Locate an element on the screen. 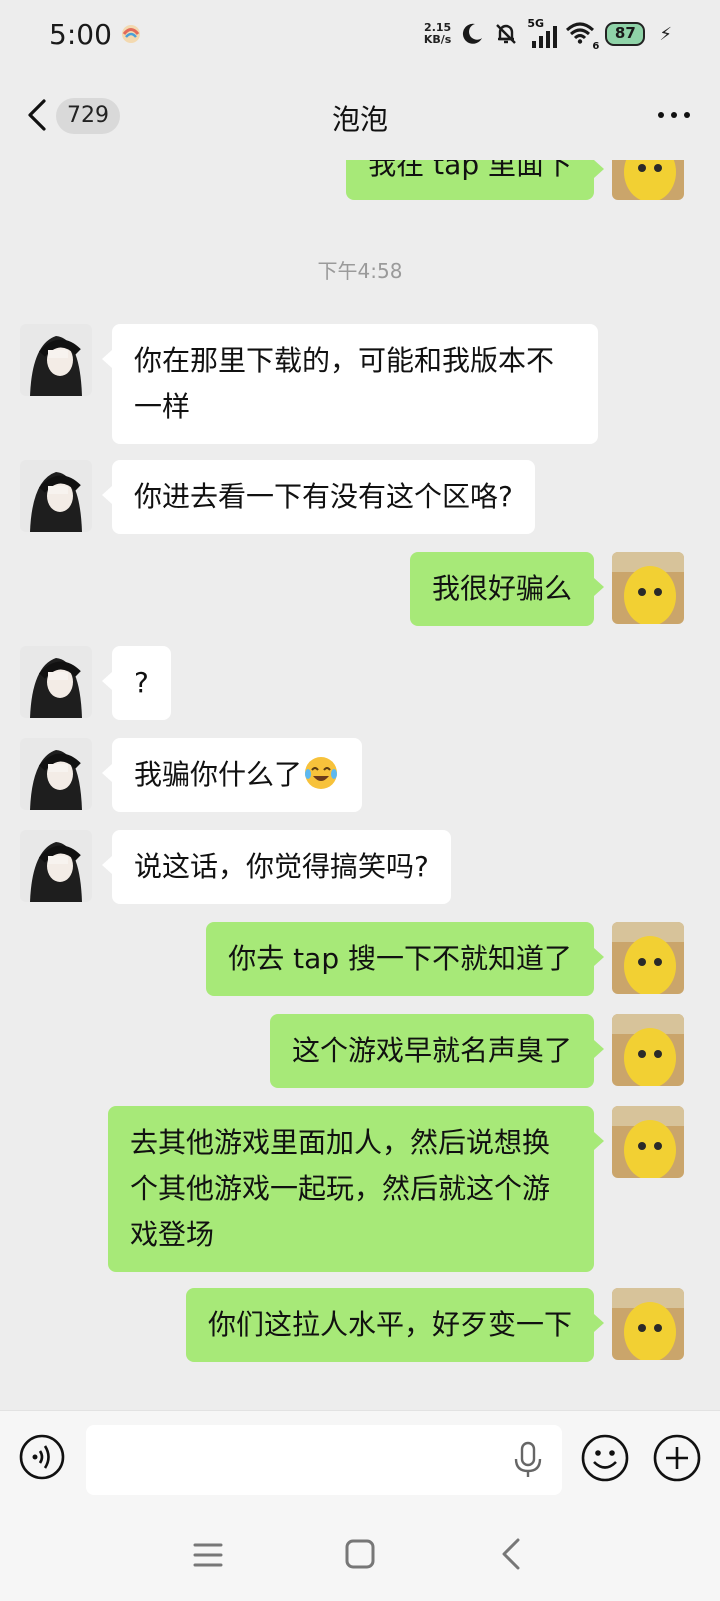 The image size is (720, 1601). message-text: 我很好骗么 is located at coordinates (501, 588).